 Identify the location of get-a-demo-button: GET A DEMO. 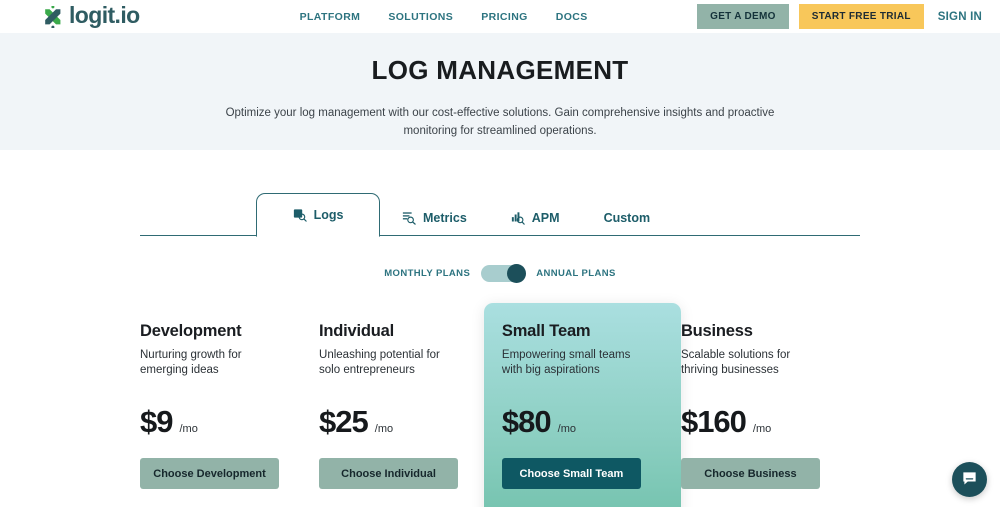
(743, 16).